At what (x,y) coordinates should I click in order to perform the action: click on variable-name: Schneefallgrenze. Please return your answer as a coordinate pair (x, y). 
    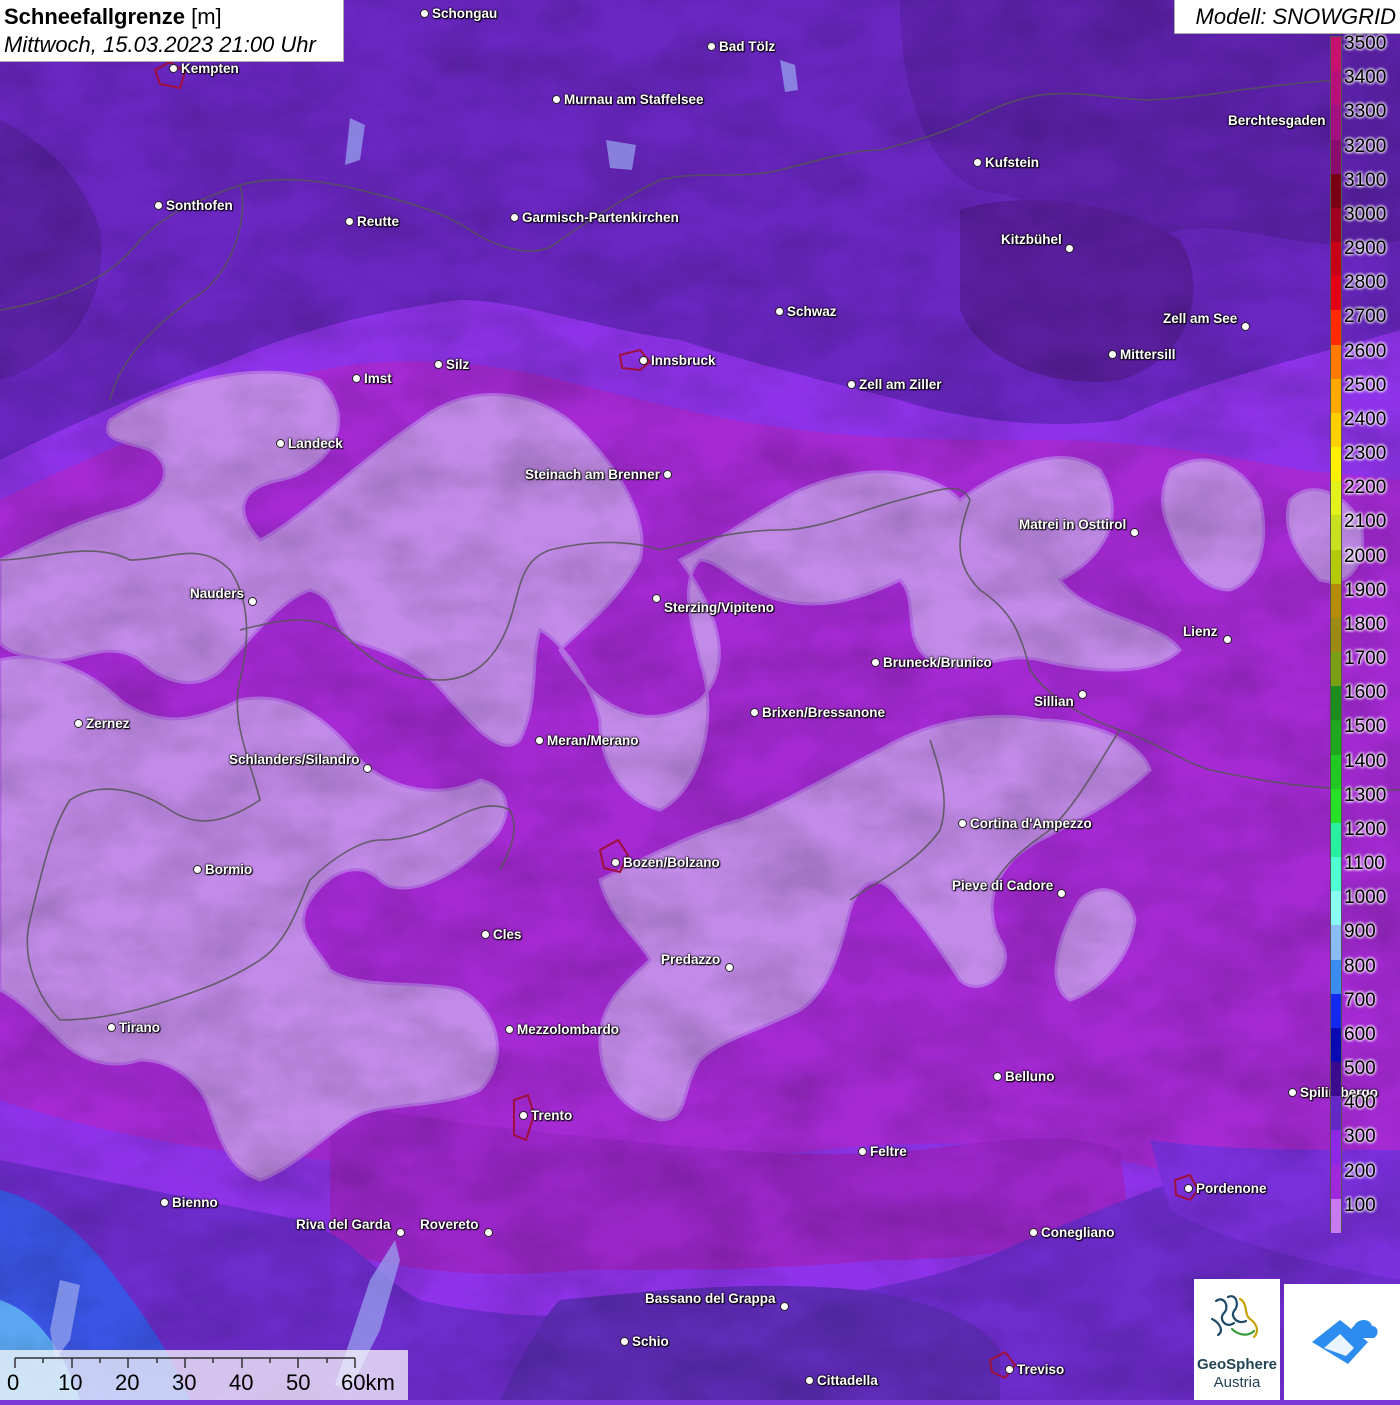
    Looking at the image, I should click on (94, 16).